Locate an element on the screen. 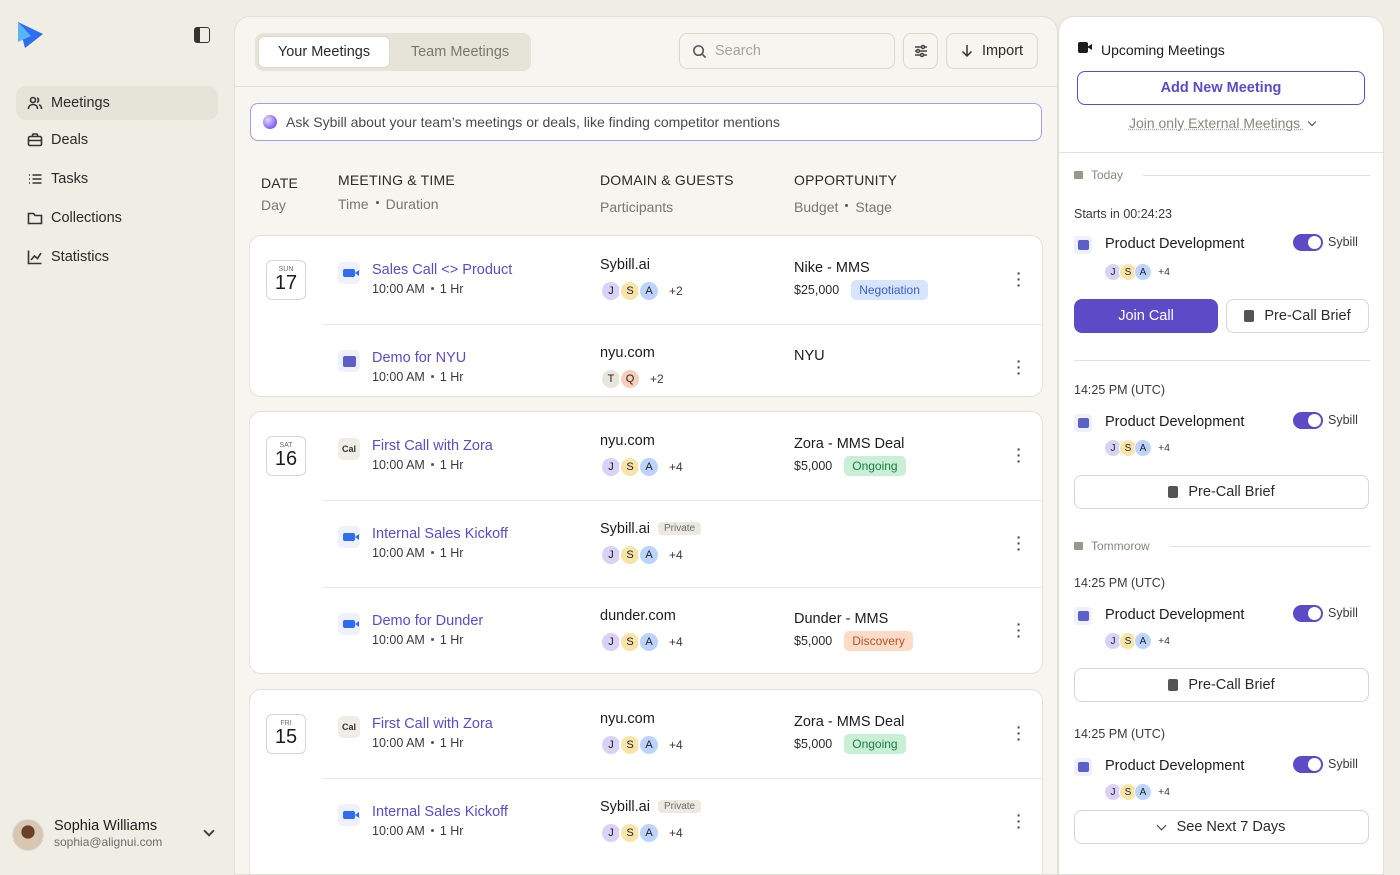  guest-count: +4 is located at coordinates (1164, 448).